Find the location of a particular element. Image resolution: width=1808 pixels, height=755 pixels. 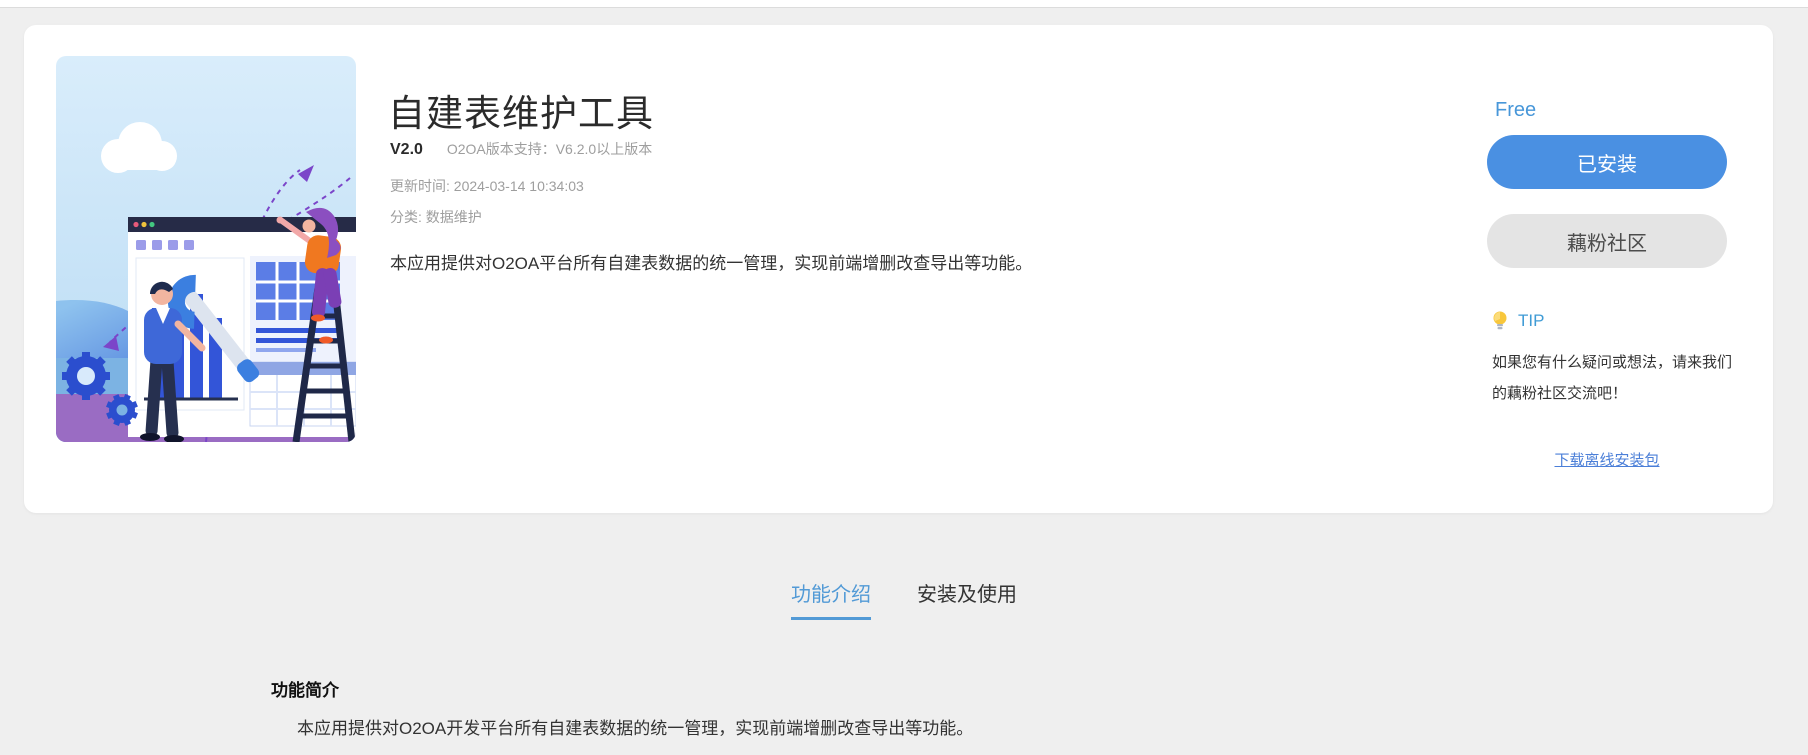

section-heading: 功能简介 is located at coordinates (305, 690).